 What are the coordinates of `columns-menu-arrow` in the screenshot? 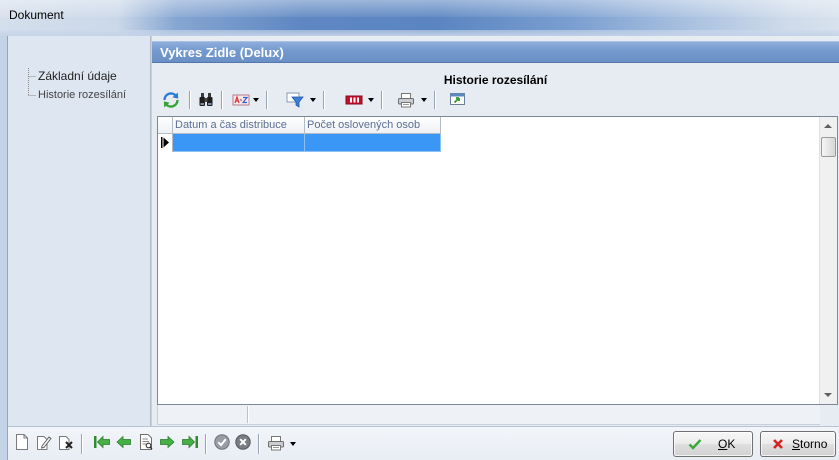 It's located at (371, 100).